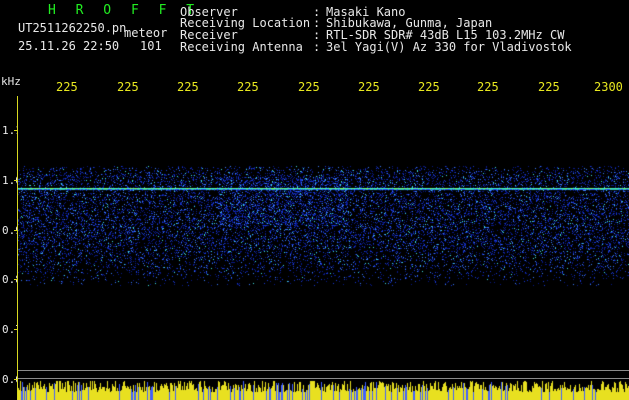  I want to click on mode-label: meteor, so click(146, 33).